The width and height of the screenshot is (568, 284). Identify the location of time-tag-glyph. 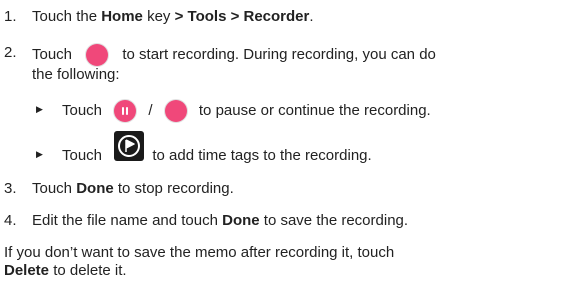
(129, 146).